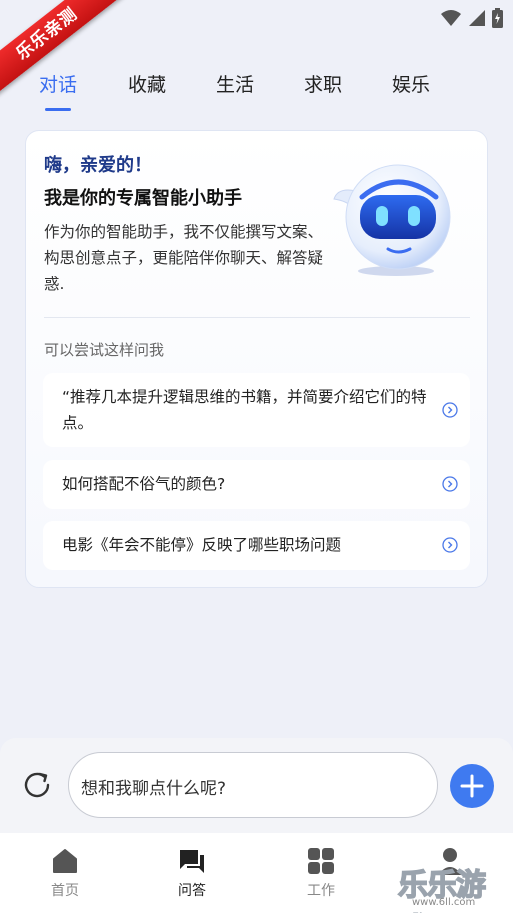 Image resolution: width=513 pixels, height=913 pixels. I want to click on chat-input-bar: 想和我聊点什么呢?, so click(256, 785).